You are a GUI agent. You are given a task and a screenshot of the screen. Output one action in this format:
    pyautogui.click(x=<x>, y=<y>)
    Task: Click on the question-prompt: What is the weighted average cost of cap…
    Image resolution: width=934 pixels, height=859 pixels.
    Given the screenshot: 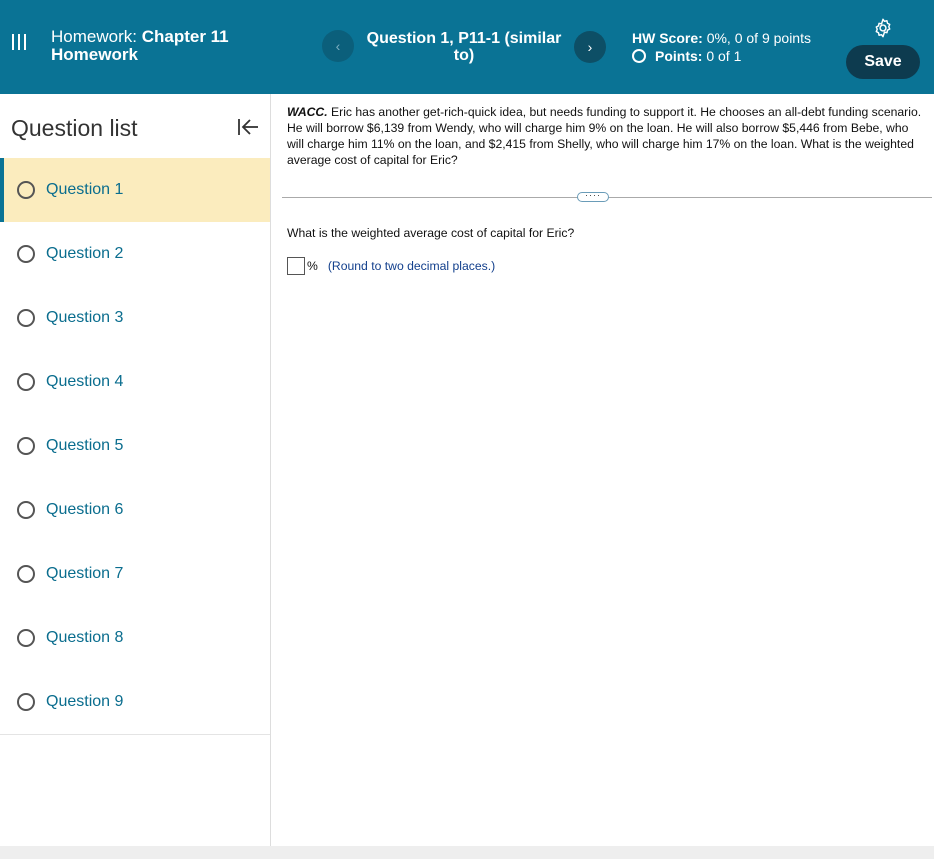 What is the action you would take?
    pyautogui.click(x=431, y=233)
    